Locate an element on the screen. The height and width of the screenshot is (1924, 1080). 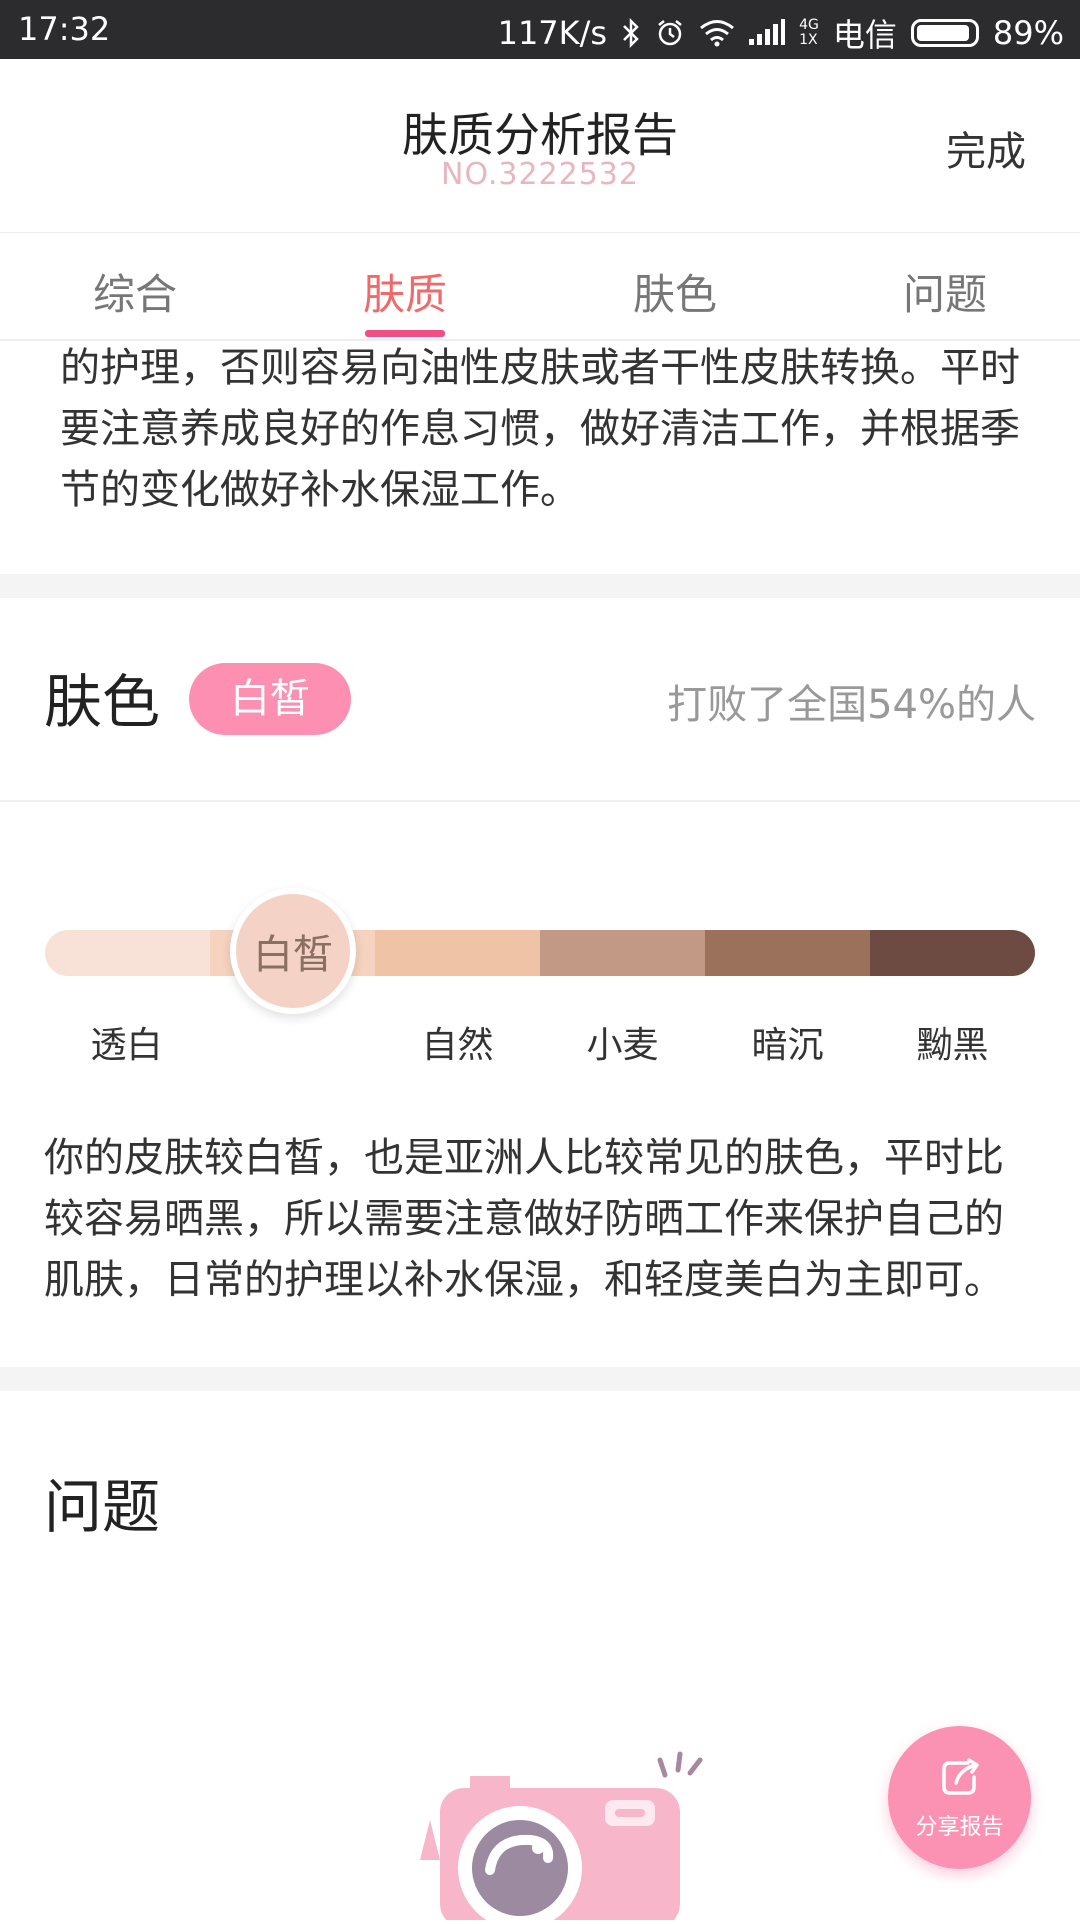
battery-percent: 89% is located at coordinates (1028, 33).